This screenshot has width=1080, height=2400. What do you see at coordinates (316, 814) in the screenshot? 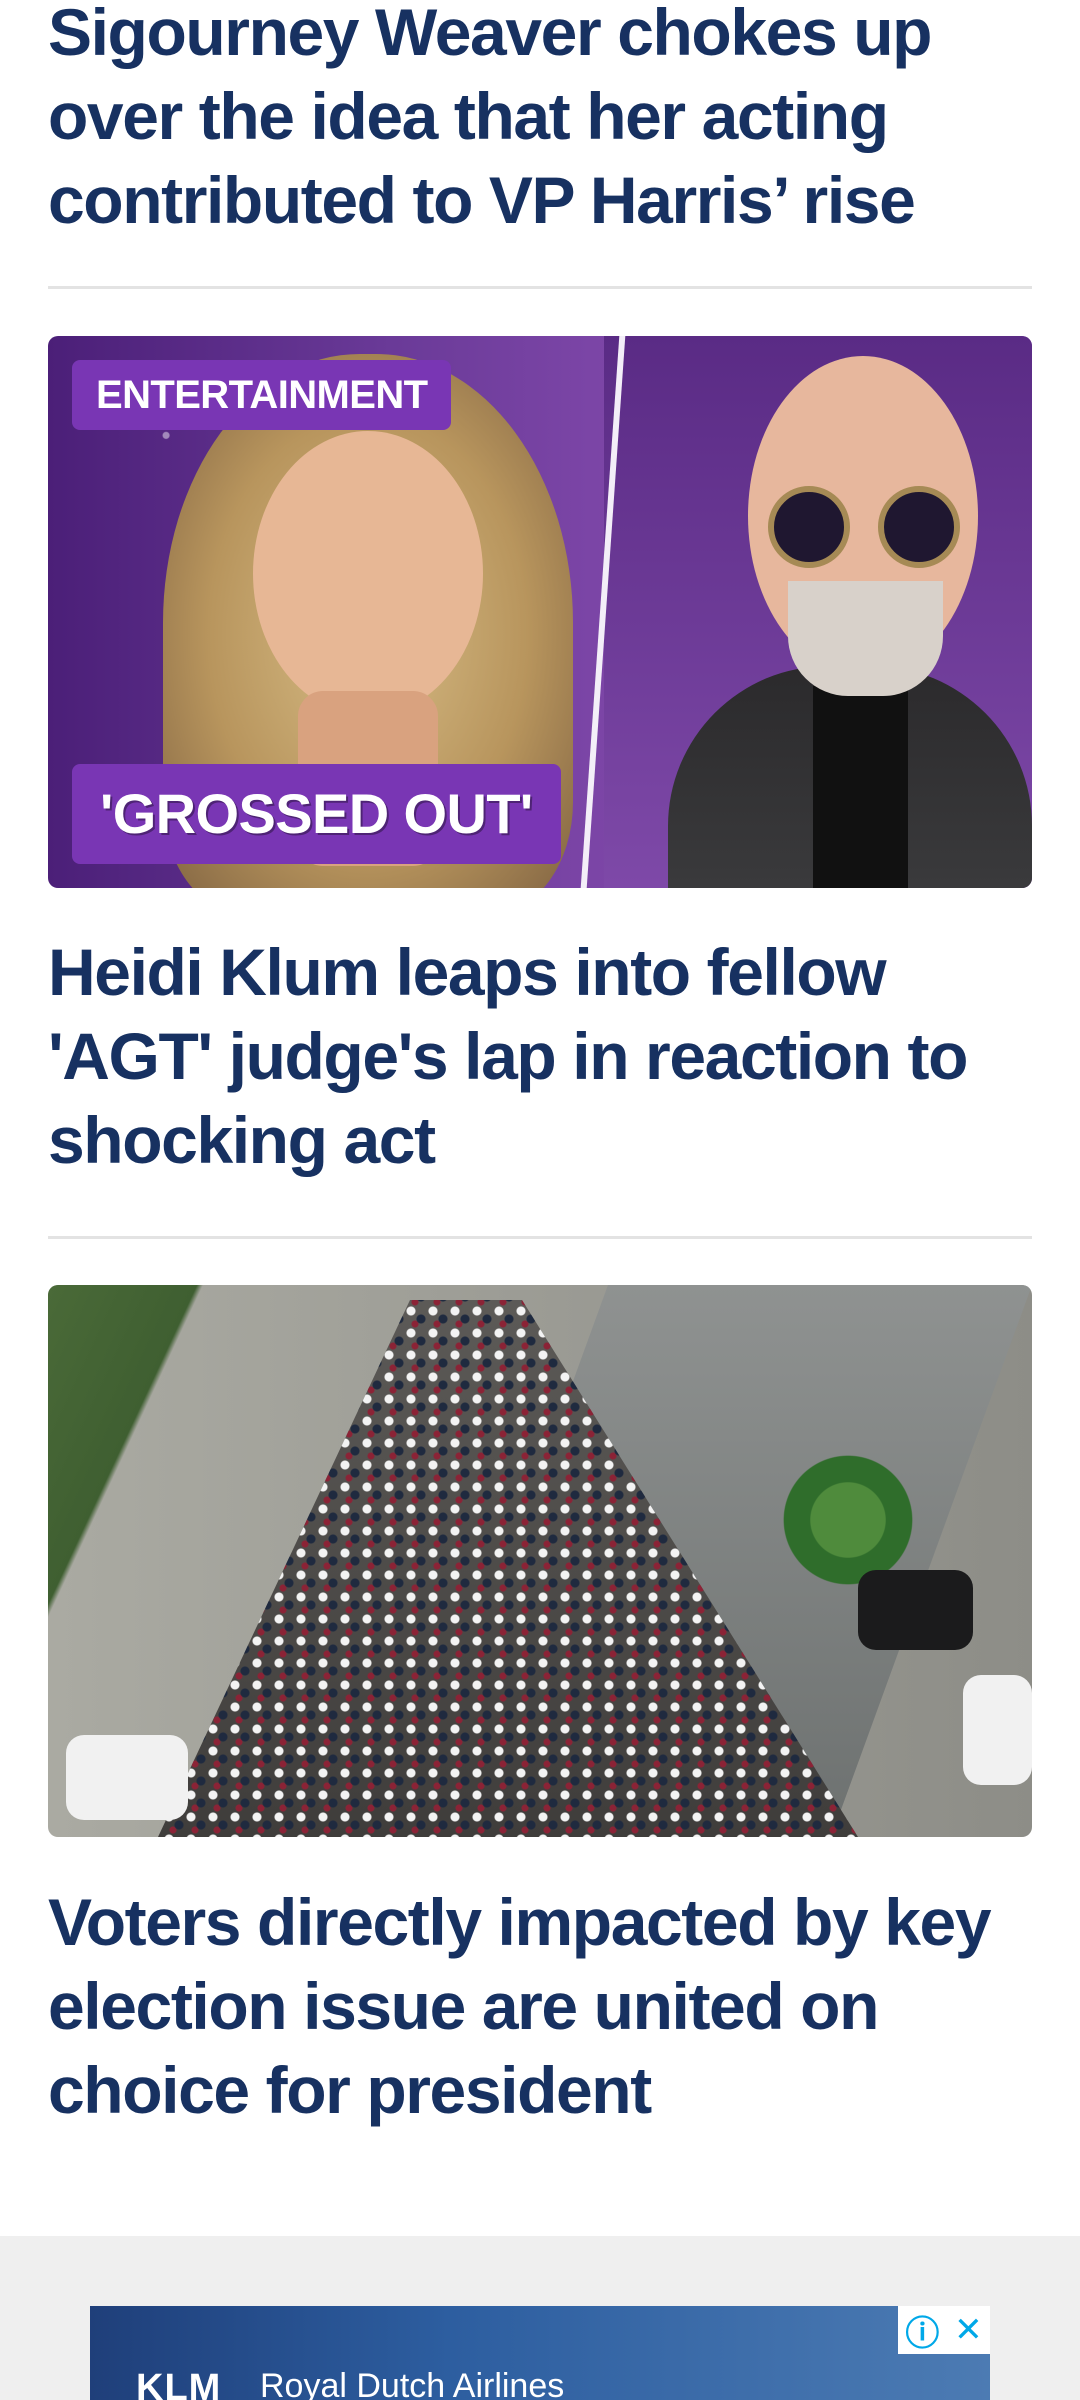
I see `image-overlay-label: 'GROSSED OUT'` at bounding box center [316, 814].